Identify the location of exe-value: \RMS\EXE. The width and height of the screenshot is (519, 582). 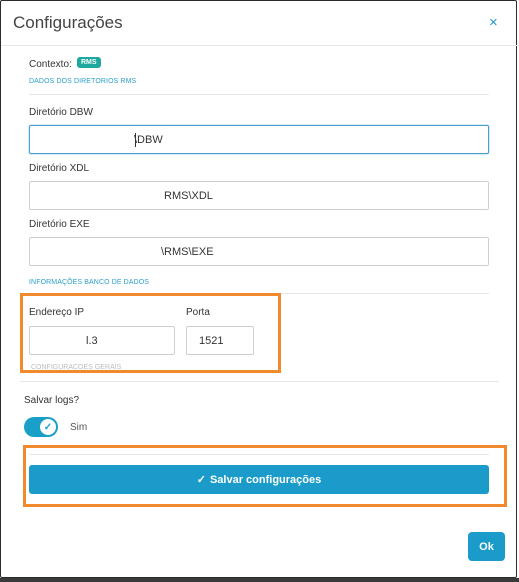
(187, 251).